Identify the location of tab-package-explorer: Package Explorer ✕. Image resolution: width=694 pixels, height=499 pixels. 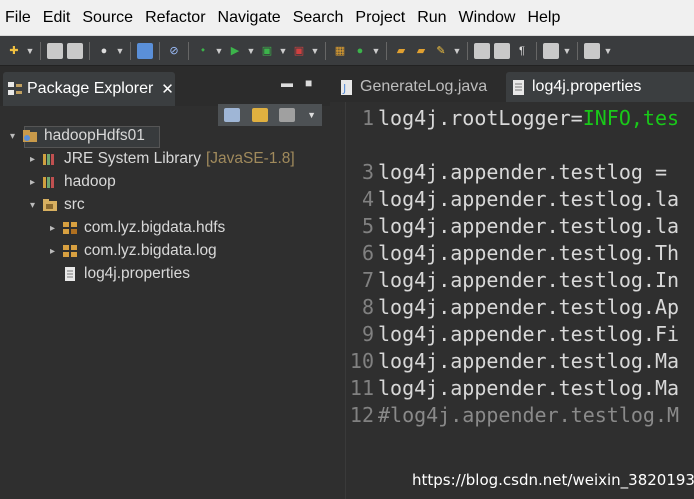
(89, 89).